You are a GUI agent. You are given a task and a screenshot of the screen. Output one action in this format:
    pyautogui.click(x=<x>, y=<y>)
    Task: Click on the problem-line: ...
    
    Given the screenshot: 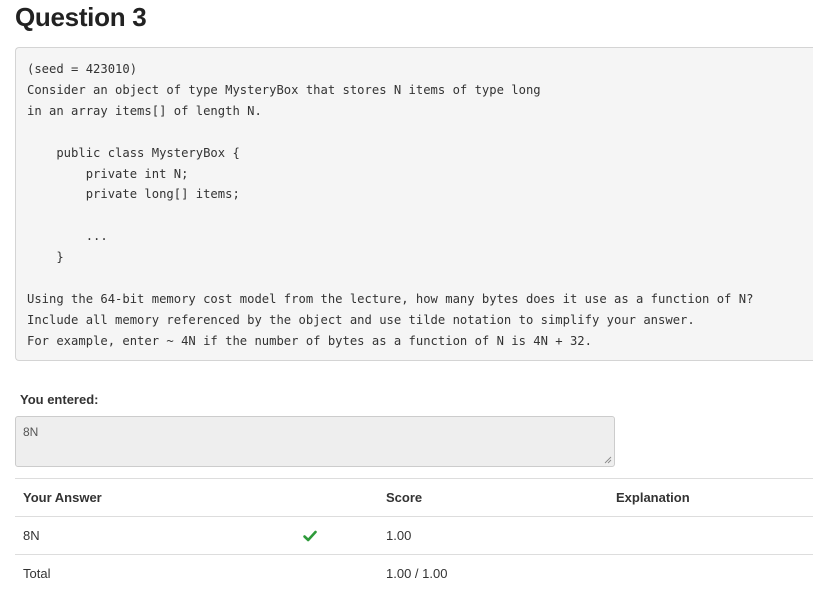 What is the action you would take?
    pyautogui.click(x=67, y=236)
    